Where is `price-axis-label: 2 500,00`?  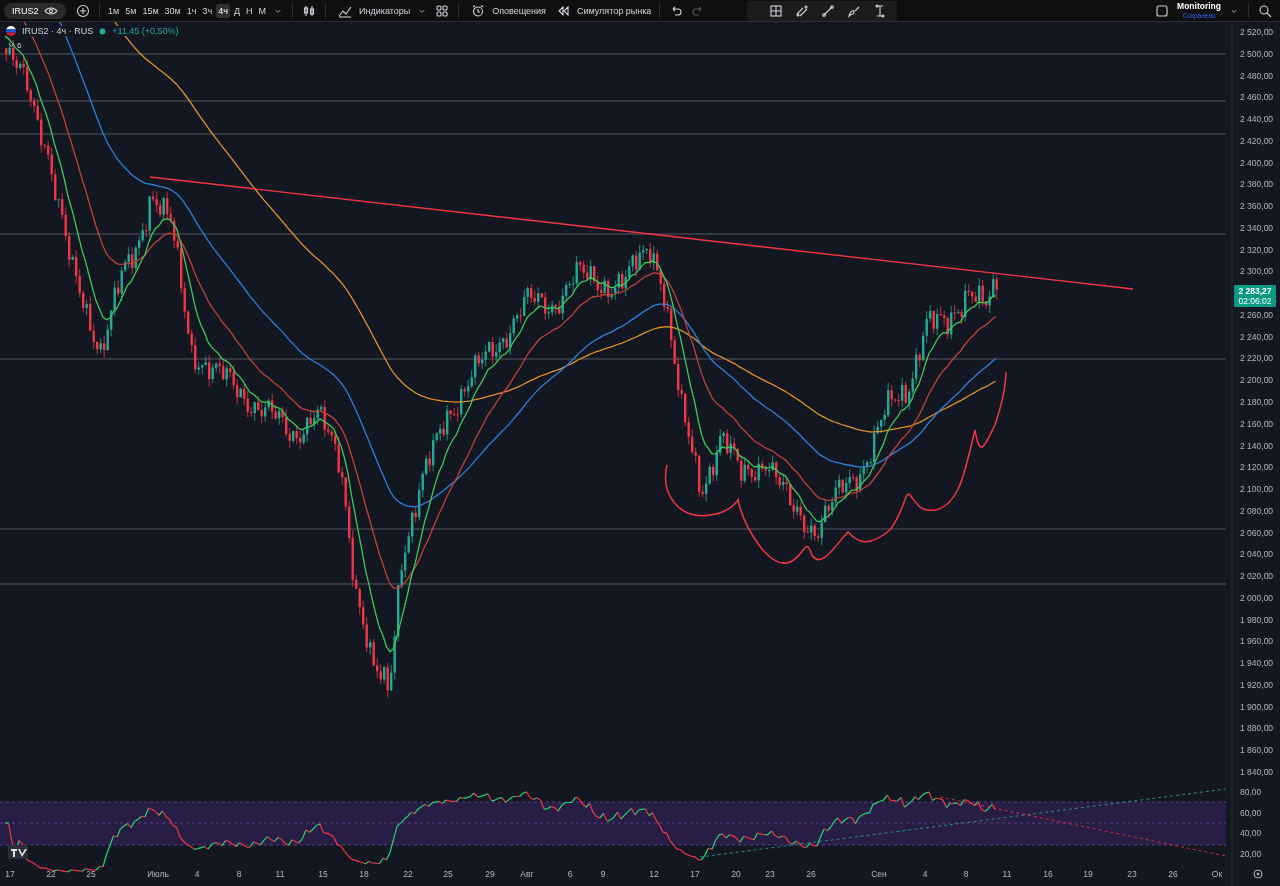 price-axis-label: 2 500,00 is located at coordinates (1257, 53).